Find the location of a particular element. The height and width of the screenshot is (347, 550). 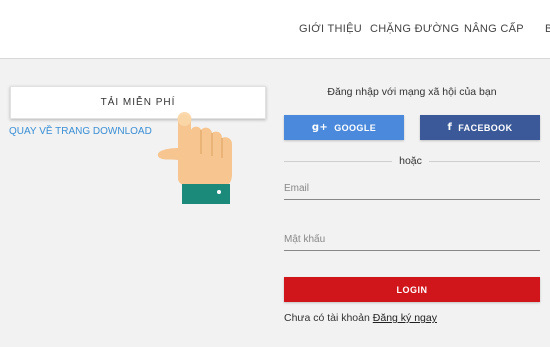

password-field-wrapper is located at coordinates (412, 240).